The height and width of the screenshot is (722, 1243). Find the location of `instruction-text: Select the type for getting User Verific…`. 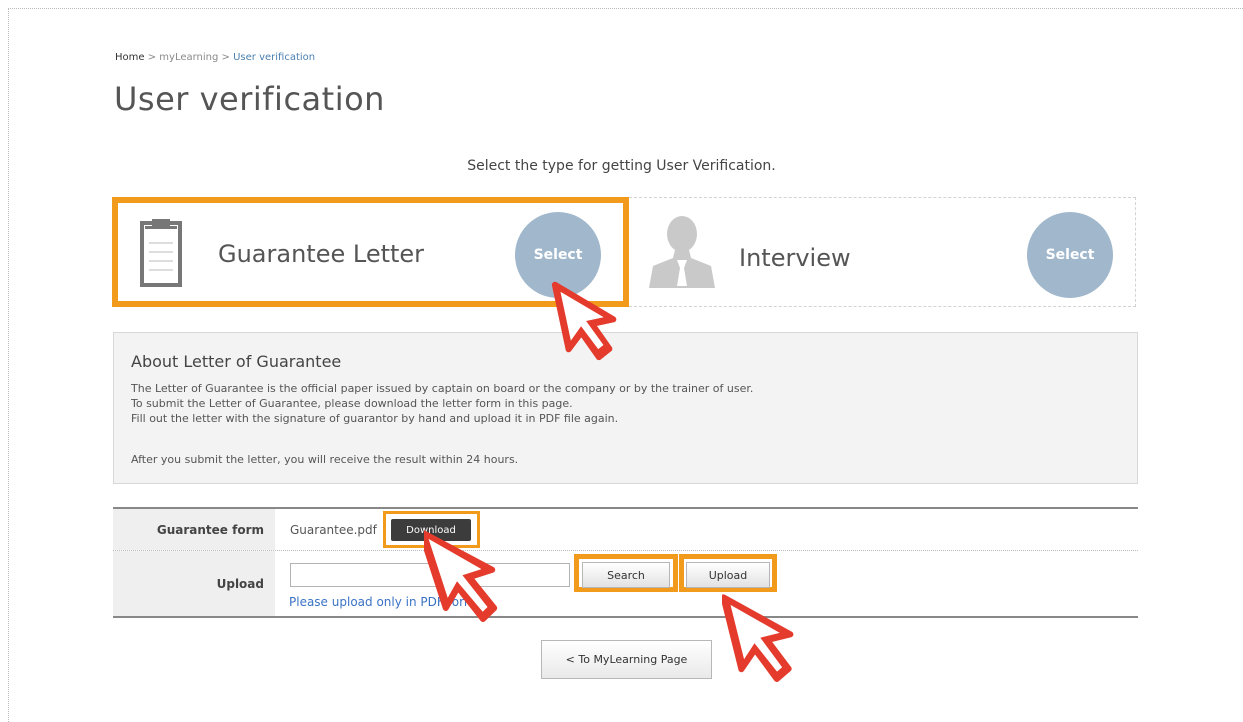

instruction-text: Select the type for getting User Verific… is located at coordinates (621, 166).